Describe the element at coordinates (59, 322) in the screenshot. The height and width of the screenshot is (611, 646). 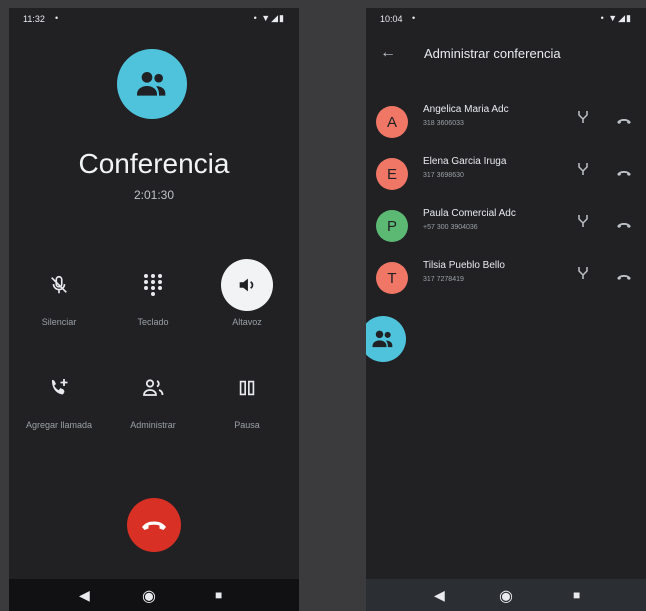
I see `mute-label: Silenciar` at that location.